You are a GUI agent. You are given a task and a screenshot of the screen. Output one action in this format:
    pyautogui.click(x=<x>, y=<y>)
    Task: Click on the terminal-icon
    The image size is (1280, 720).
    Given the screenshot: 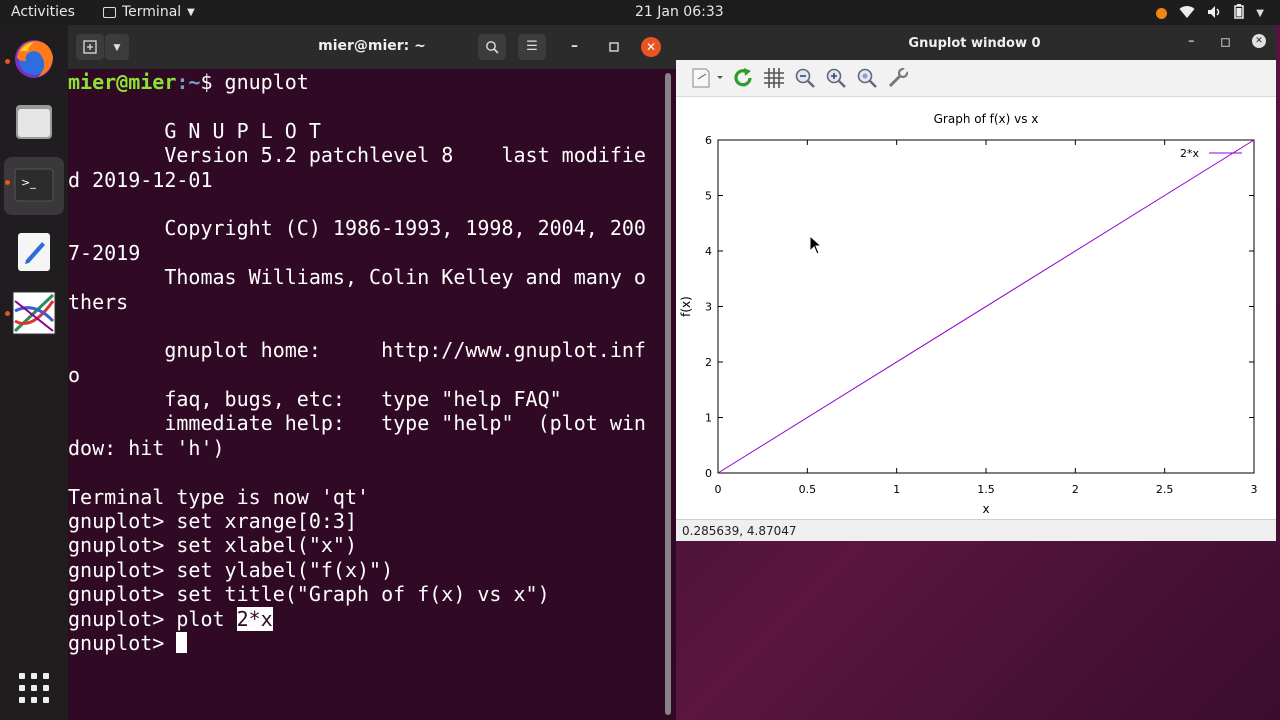 What is the action you would take?
    pyautogui.click(x=109, y=12)
    